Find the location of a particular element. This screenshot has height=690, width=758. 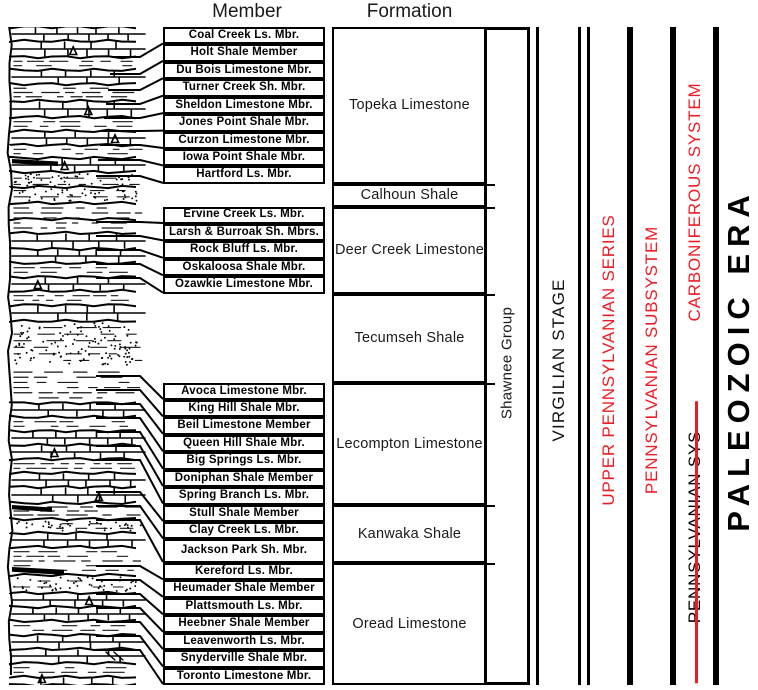

member-label: Beil Limestone Member is located at coordinates (243, 426).